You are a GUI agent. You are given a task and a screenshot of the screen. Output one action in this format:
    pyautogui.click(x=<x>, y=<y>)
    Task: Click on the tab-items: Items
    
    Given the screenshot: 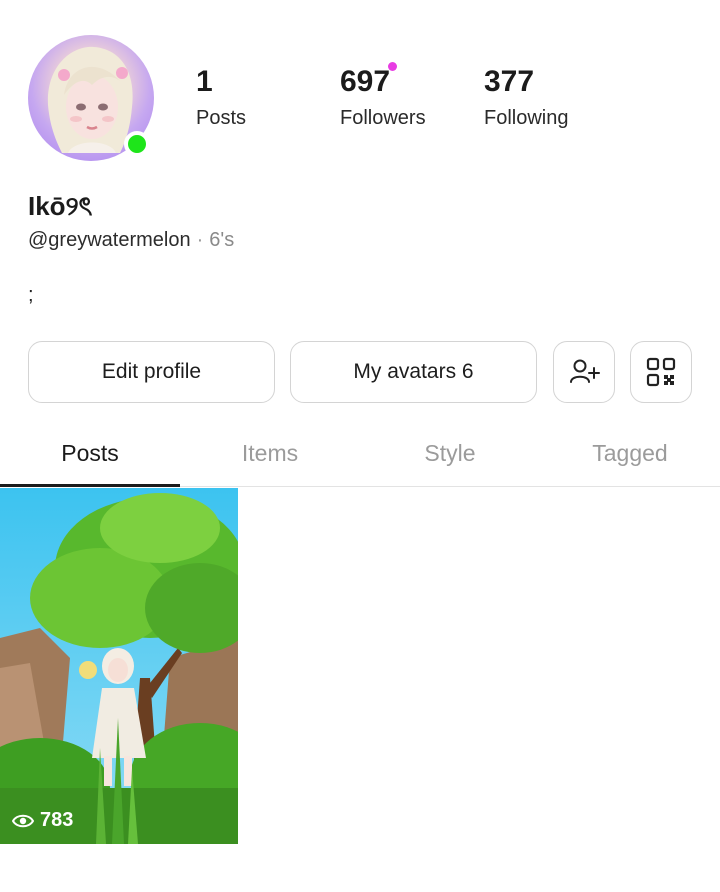 What is the action you would take?
    pyautogui.click(x=270, y=453)
    